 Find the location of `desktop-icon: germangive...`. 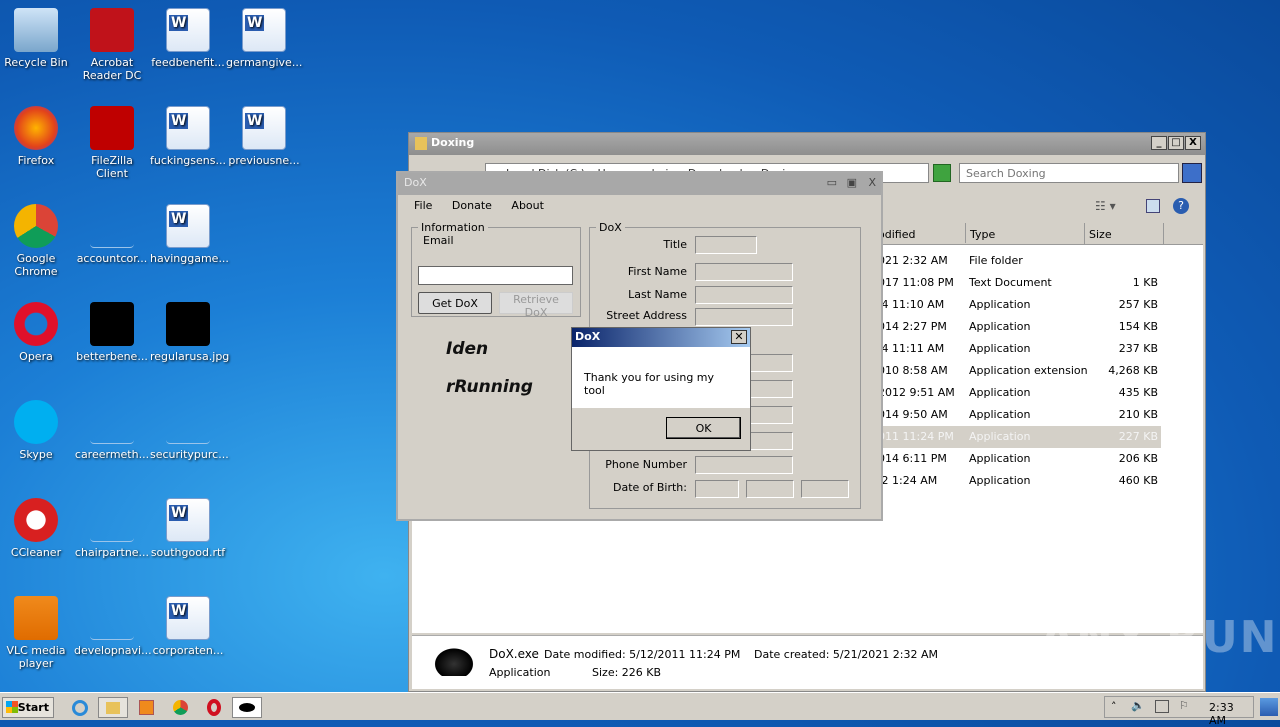

desktop-icon: germangive... is located at coordinates (264, 38).